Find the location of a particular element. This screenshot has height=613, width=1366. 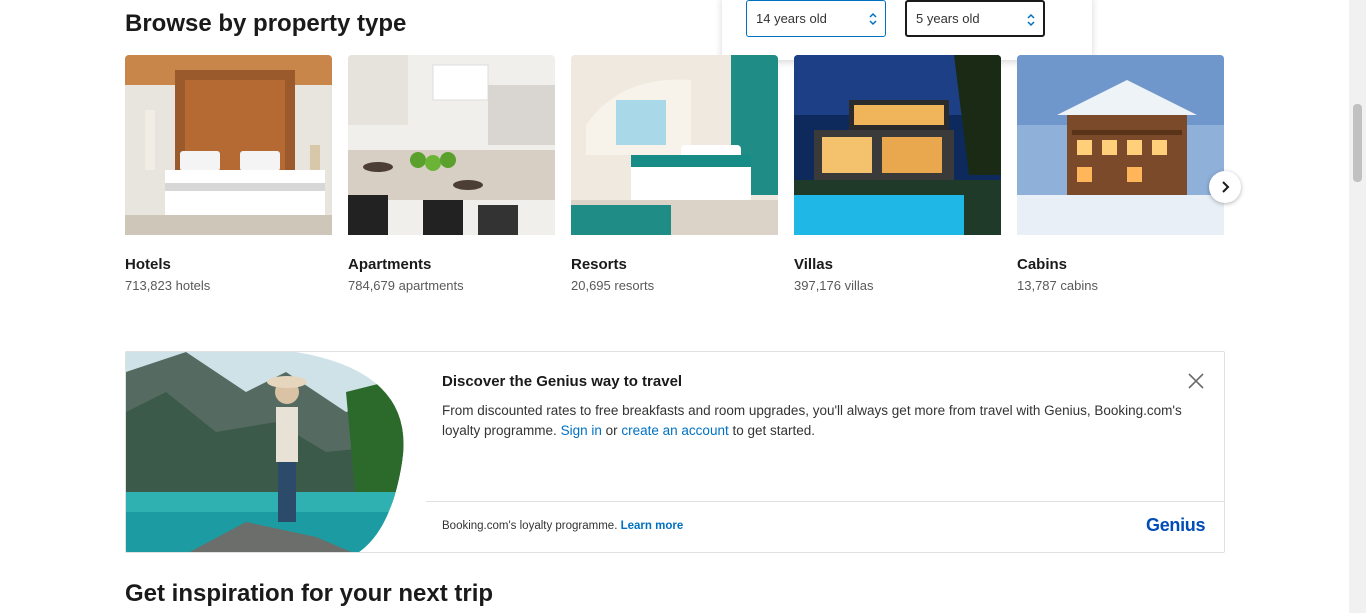

create-account-link: create an account is located at coordinates (674, 430).